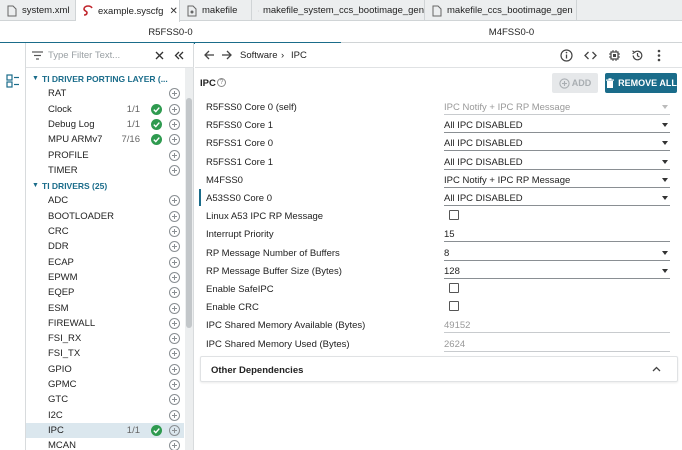 Image resolution: width=682 pixels, height=450 pixels. I want to click on tree-item-clock: Clock 1/1, so click(105, 109).